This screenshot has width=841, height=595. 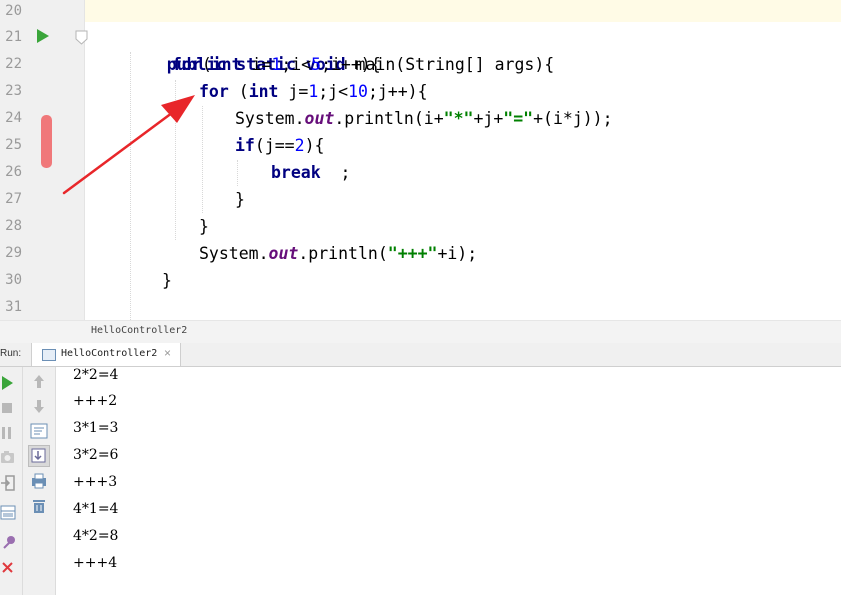 I want to click on code-line-25: if(j==2){, so click(x=279, y=145).